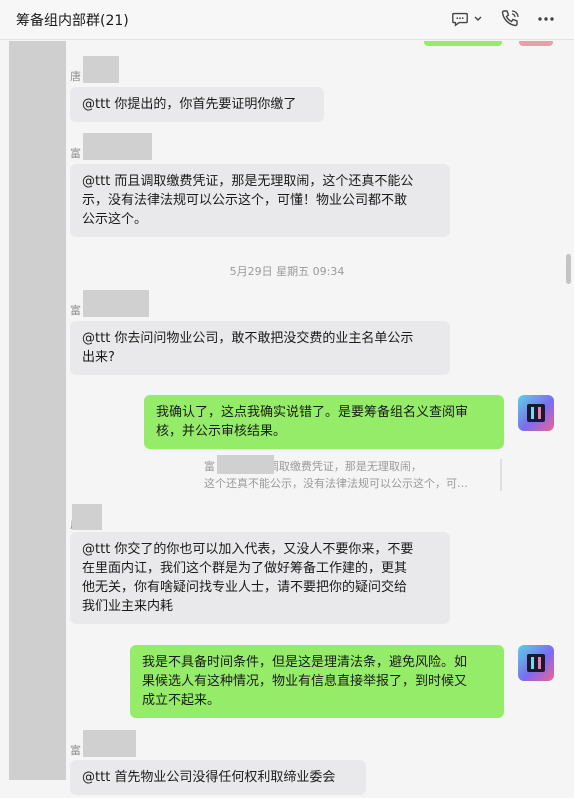  Describe the element at coordinates (460, 19) in the screenshot. I see `chat-bubble-icon` at that location.